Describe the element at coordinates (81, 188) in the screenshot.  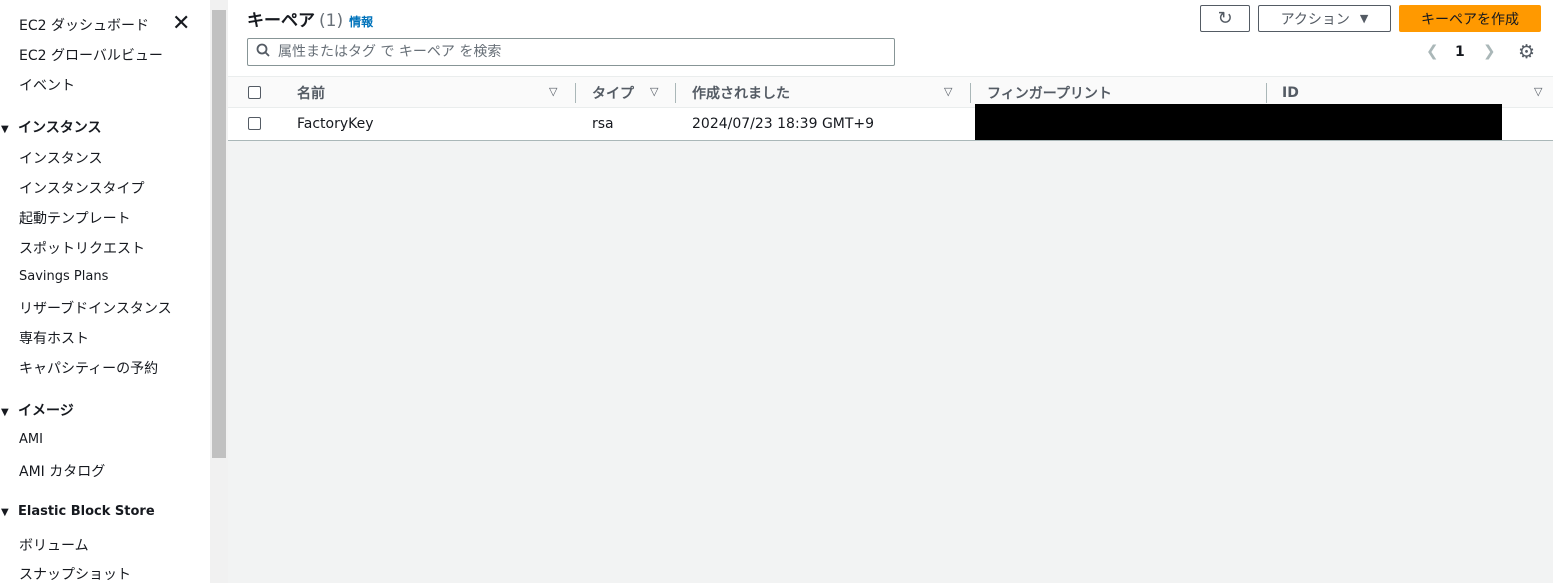
I see `sidebar-item-instance-types: インスタンスタイプ` at that location.